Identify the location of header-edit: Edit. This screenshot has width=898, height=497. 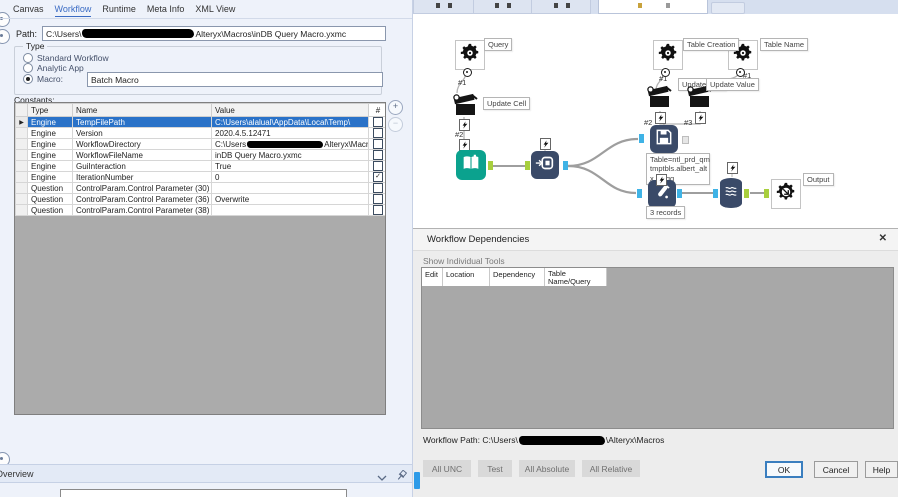
(432, 277).